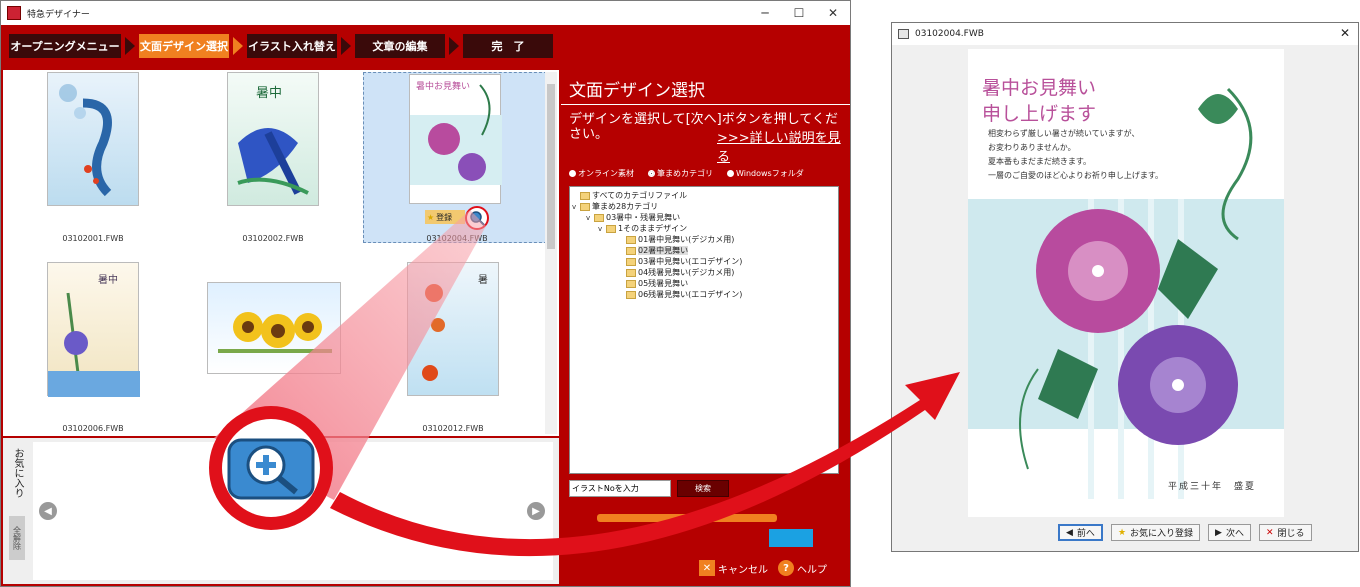 This screenshot has height=587, width=1360. What do you see at coordinates (704, 217) in the screenshot?
I see `tree-node: v 03暑中・残暑見舞い` at bounding box center [704, 217].